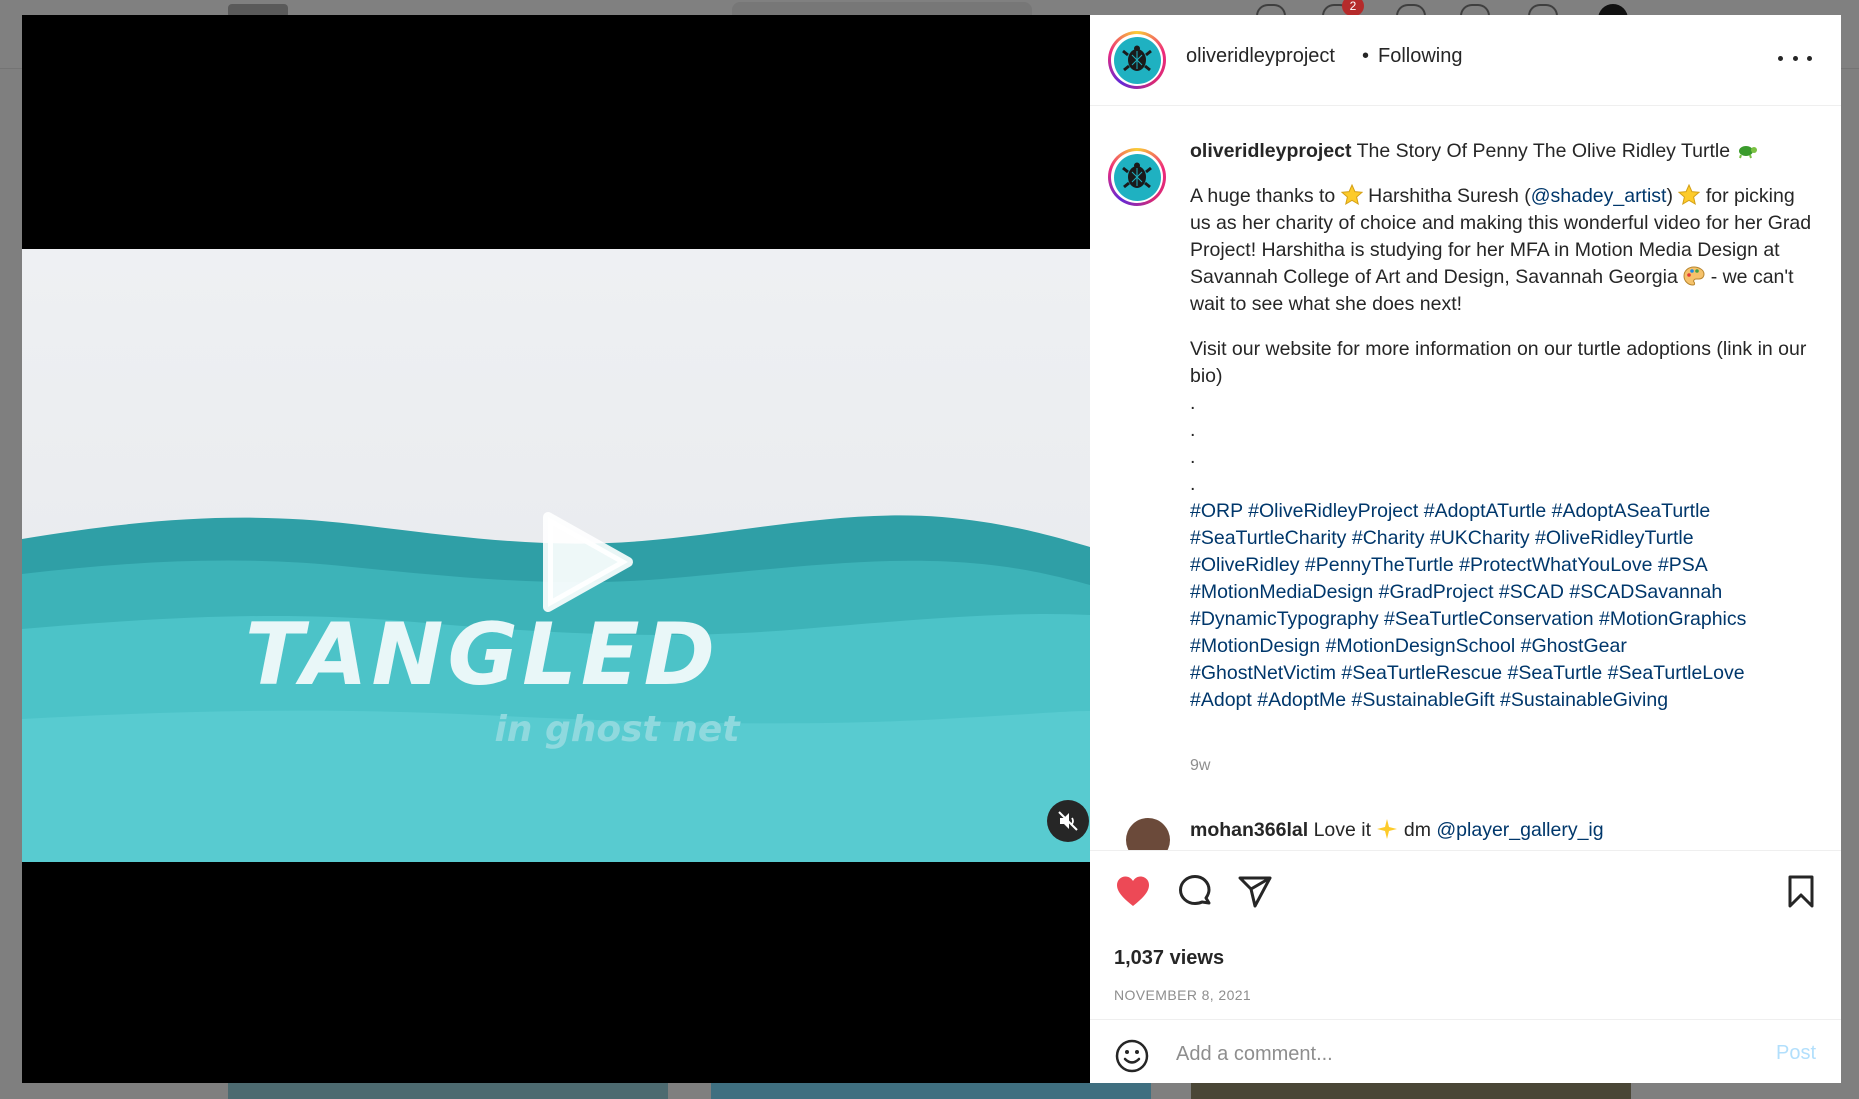  I want to click on emoji-button, so click(1132, 1056).